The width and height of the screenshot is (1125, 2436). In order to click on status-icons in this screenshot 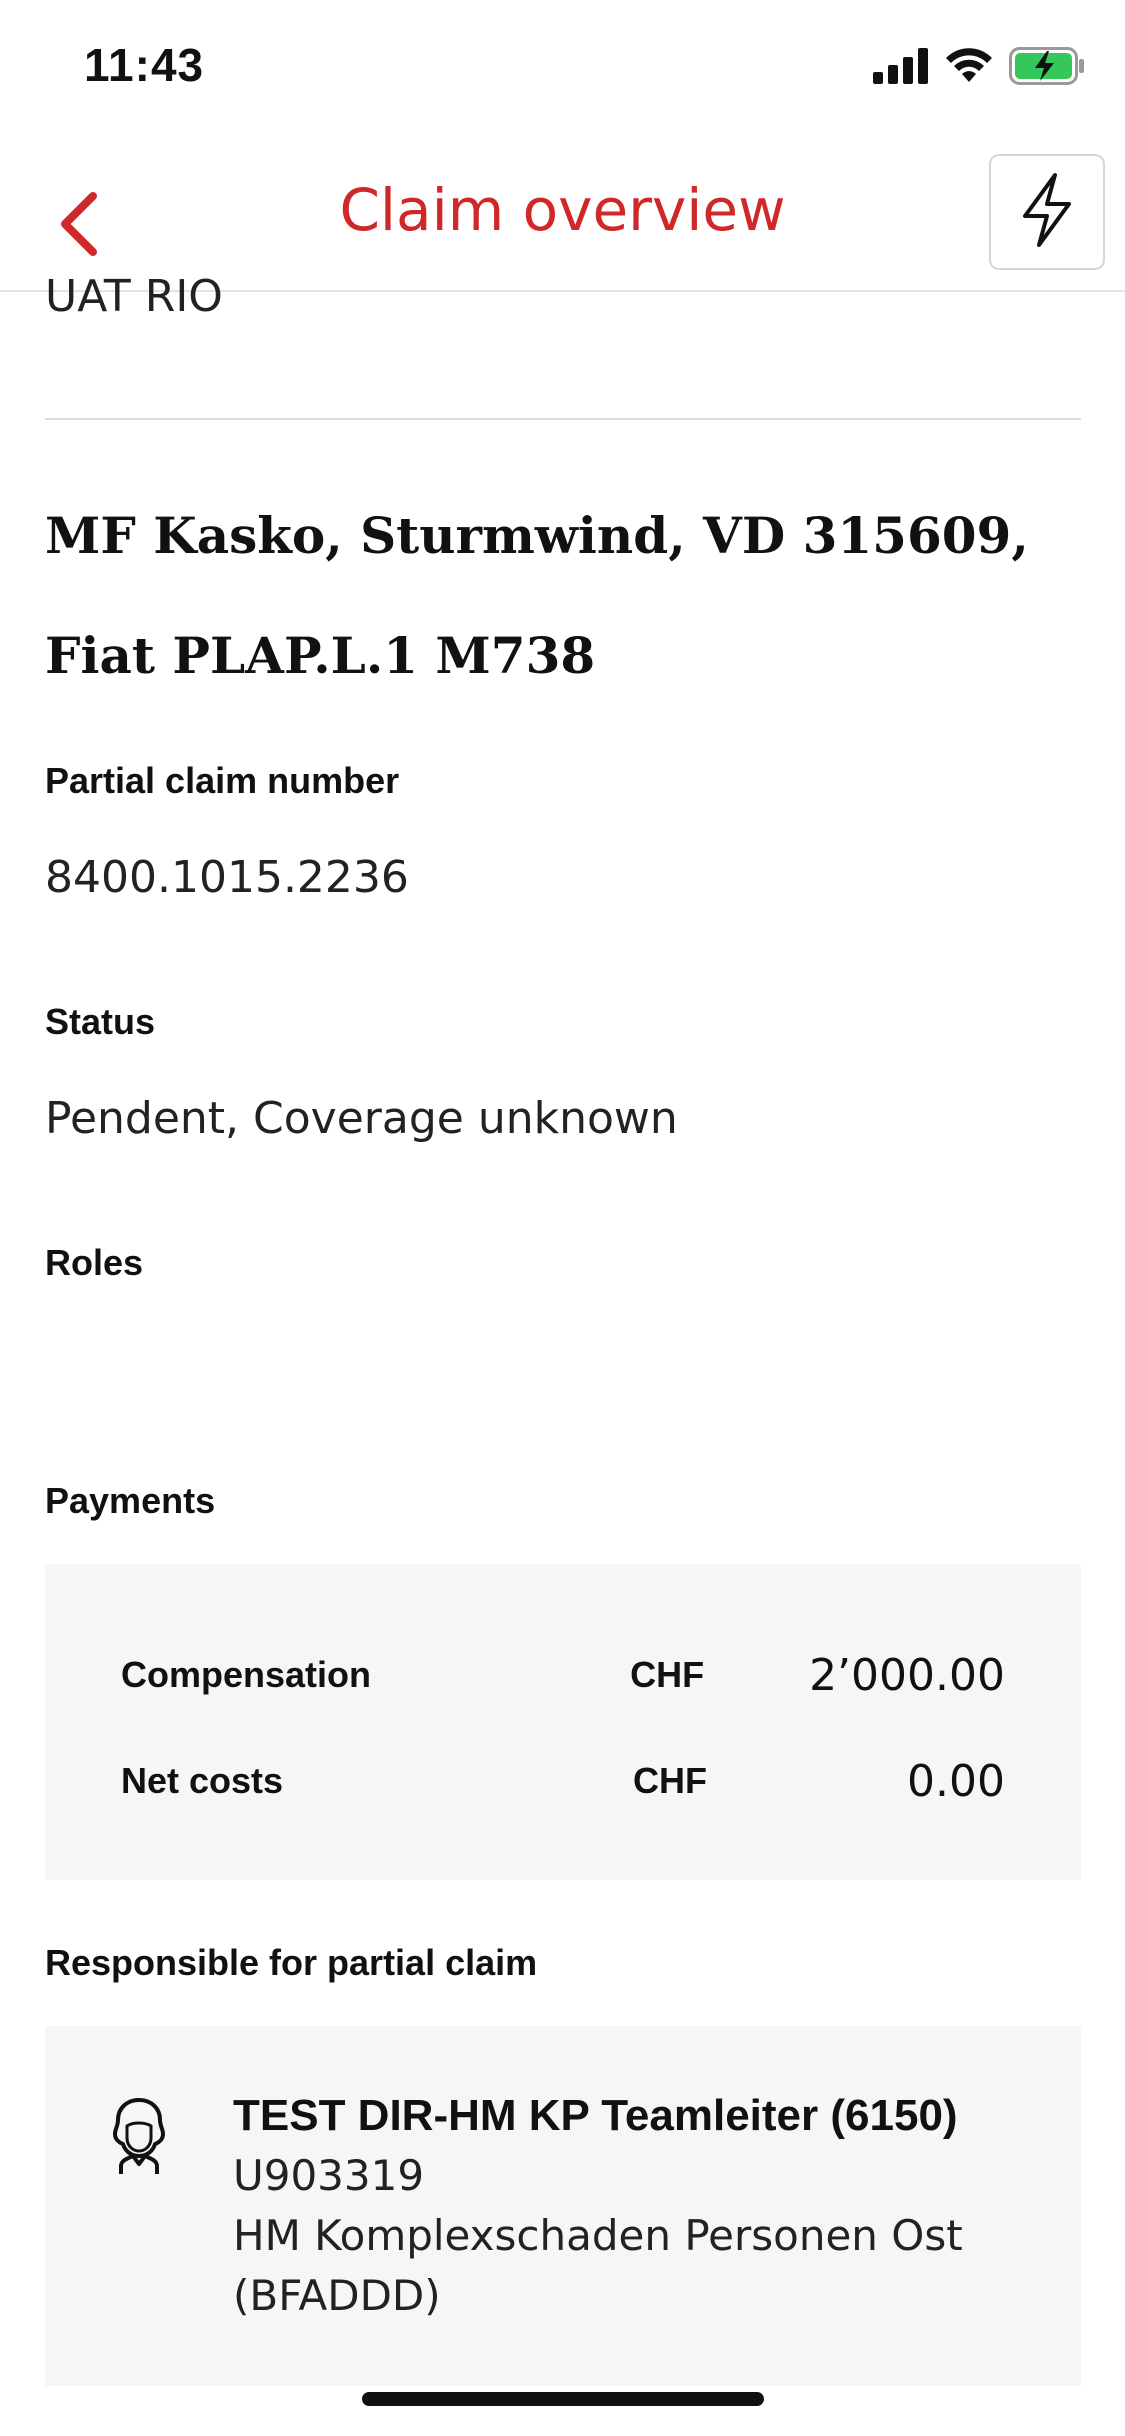, I will do `click(979, 68)`.